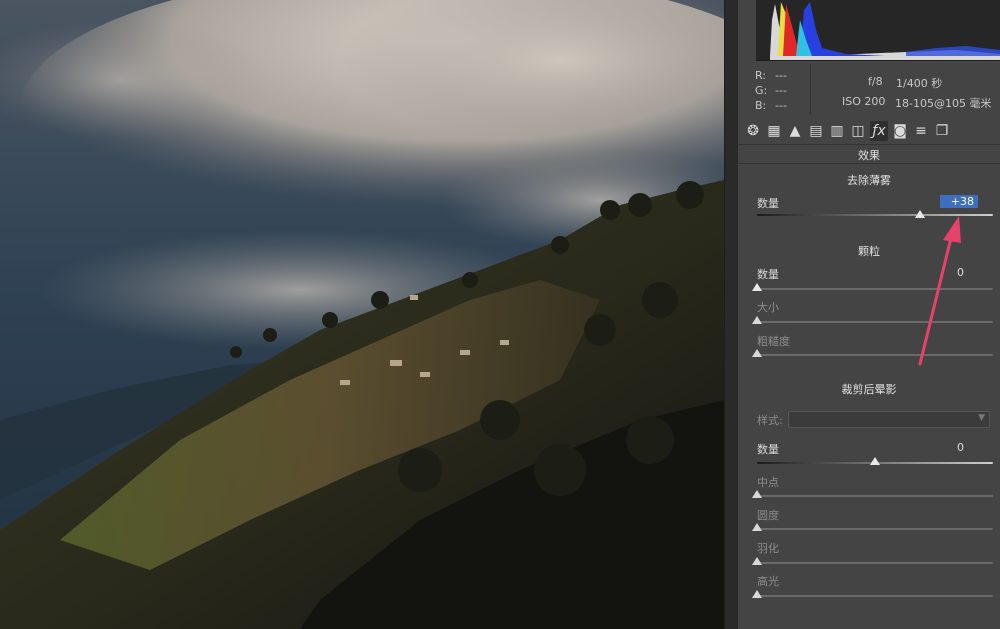  What do you see at coordinates (774, 131) in the screenshot?
I see `grid-icon: ▦` at bounding box center [774, 131].